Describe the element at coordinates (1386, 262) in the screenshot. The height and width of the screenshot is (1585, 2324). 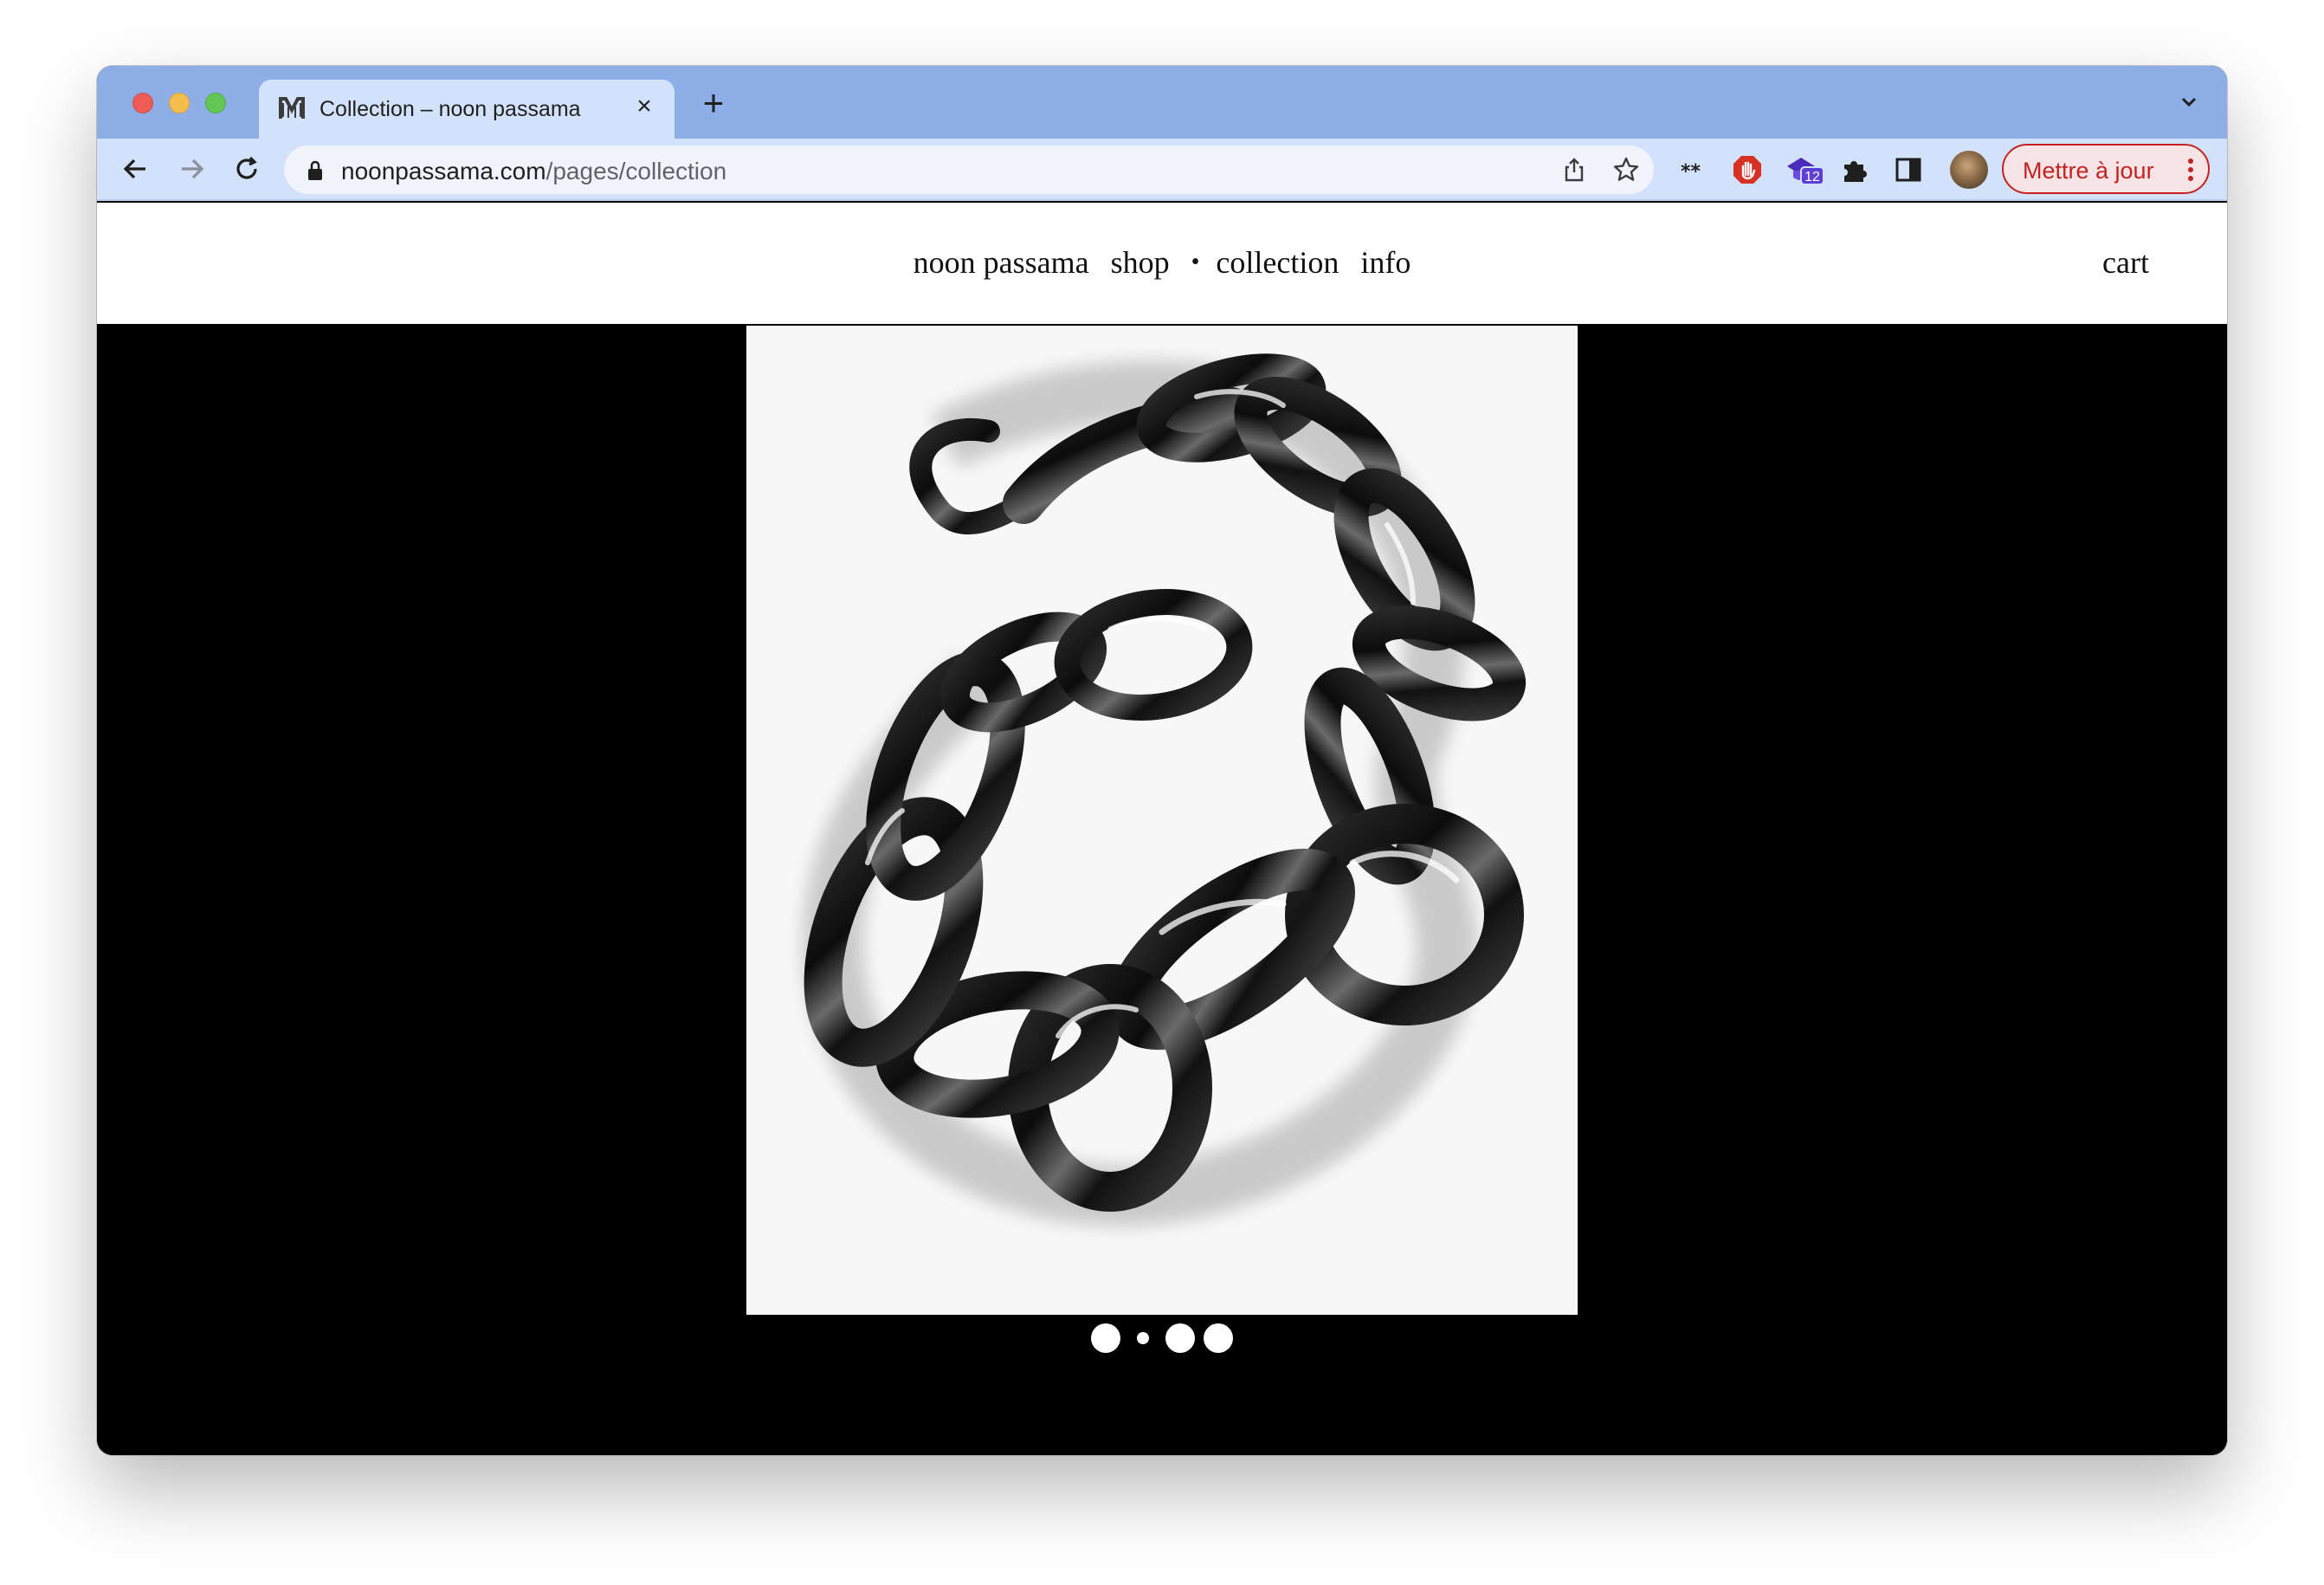
I see `nav-info-link: info` at that location.